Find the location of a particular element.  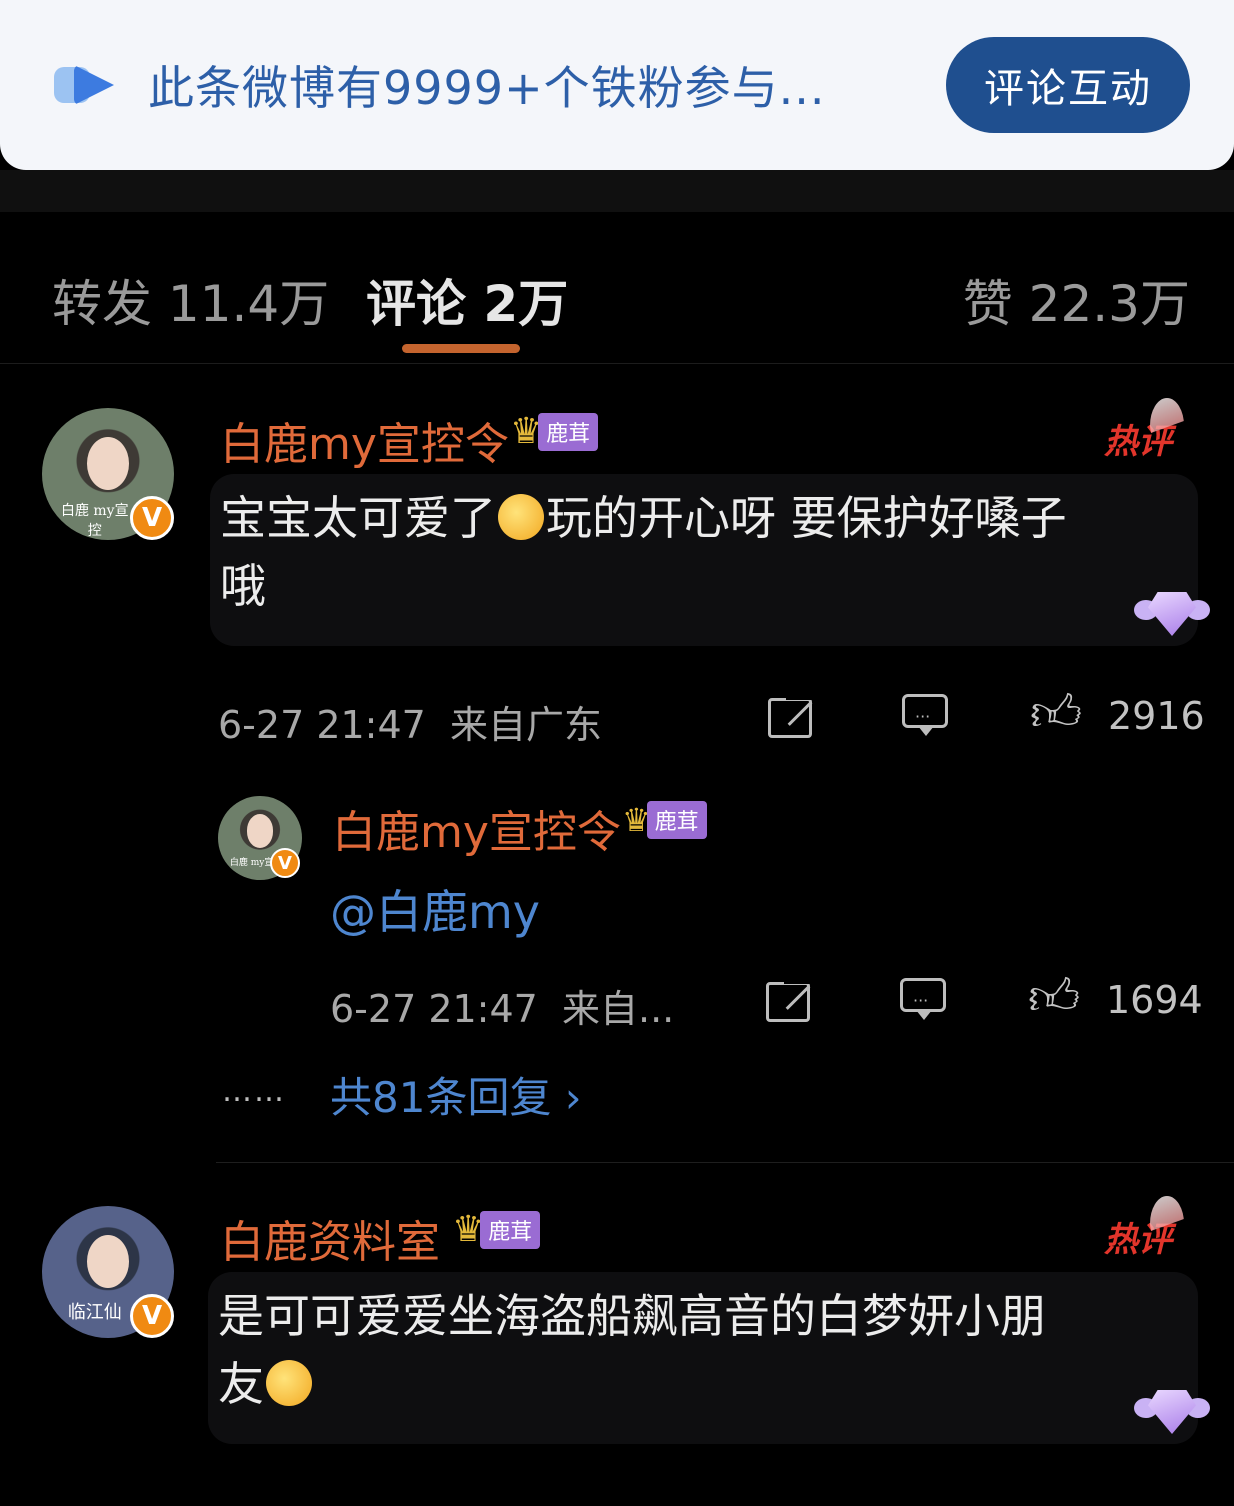

comment-text: 是可可爱爱坐海盗船飙高音的白梦妍小朋 友 is located at coordinates (632, 1350).